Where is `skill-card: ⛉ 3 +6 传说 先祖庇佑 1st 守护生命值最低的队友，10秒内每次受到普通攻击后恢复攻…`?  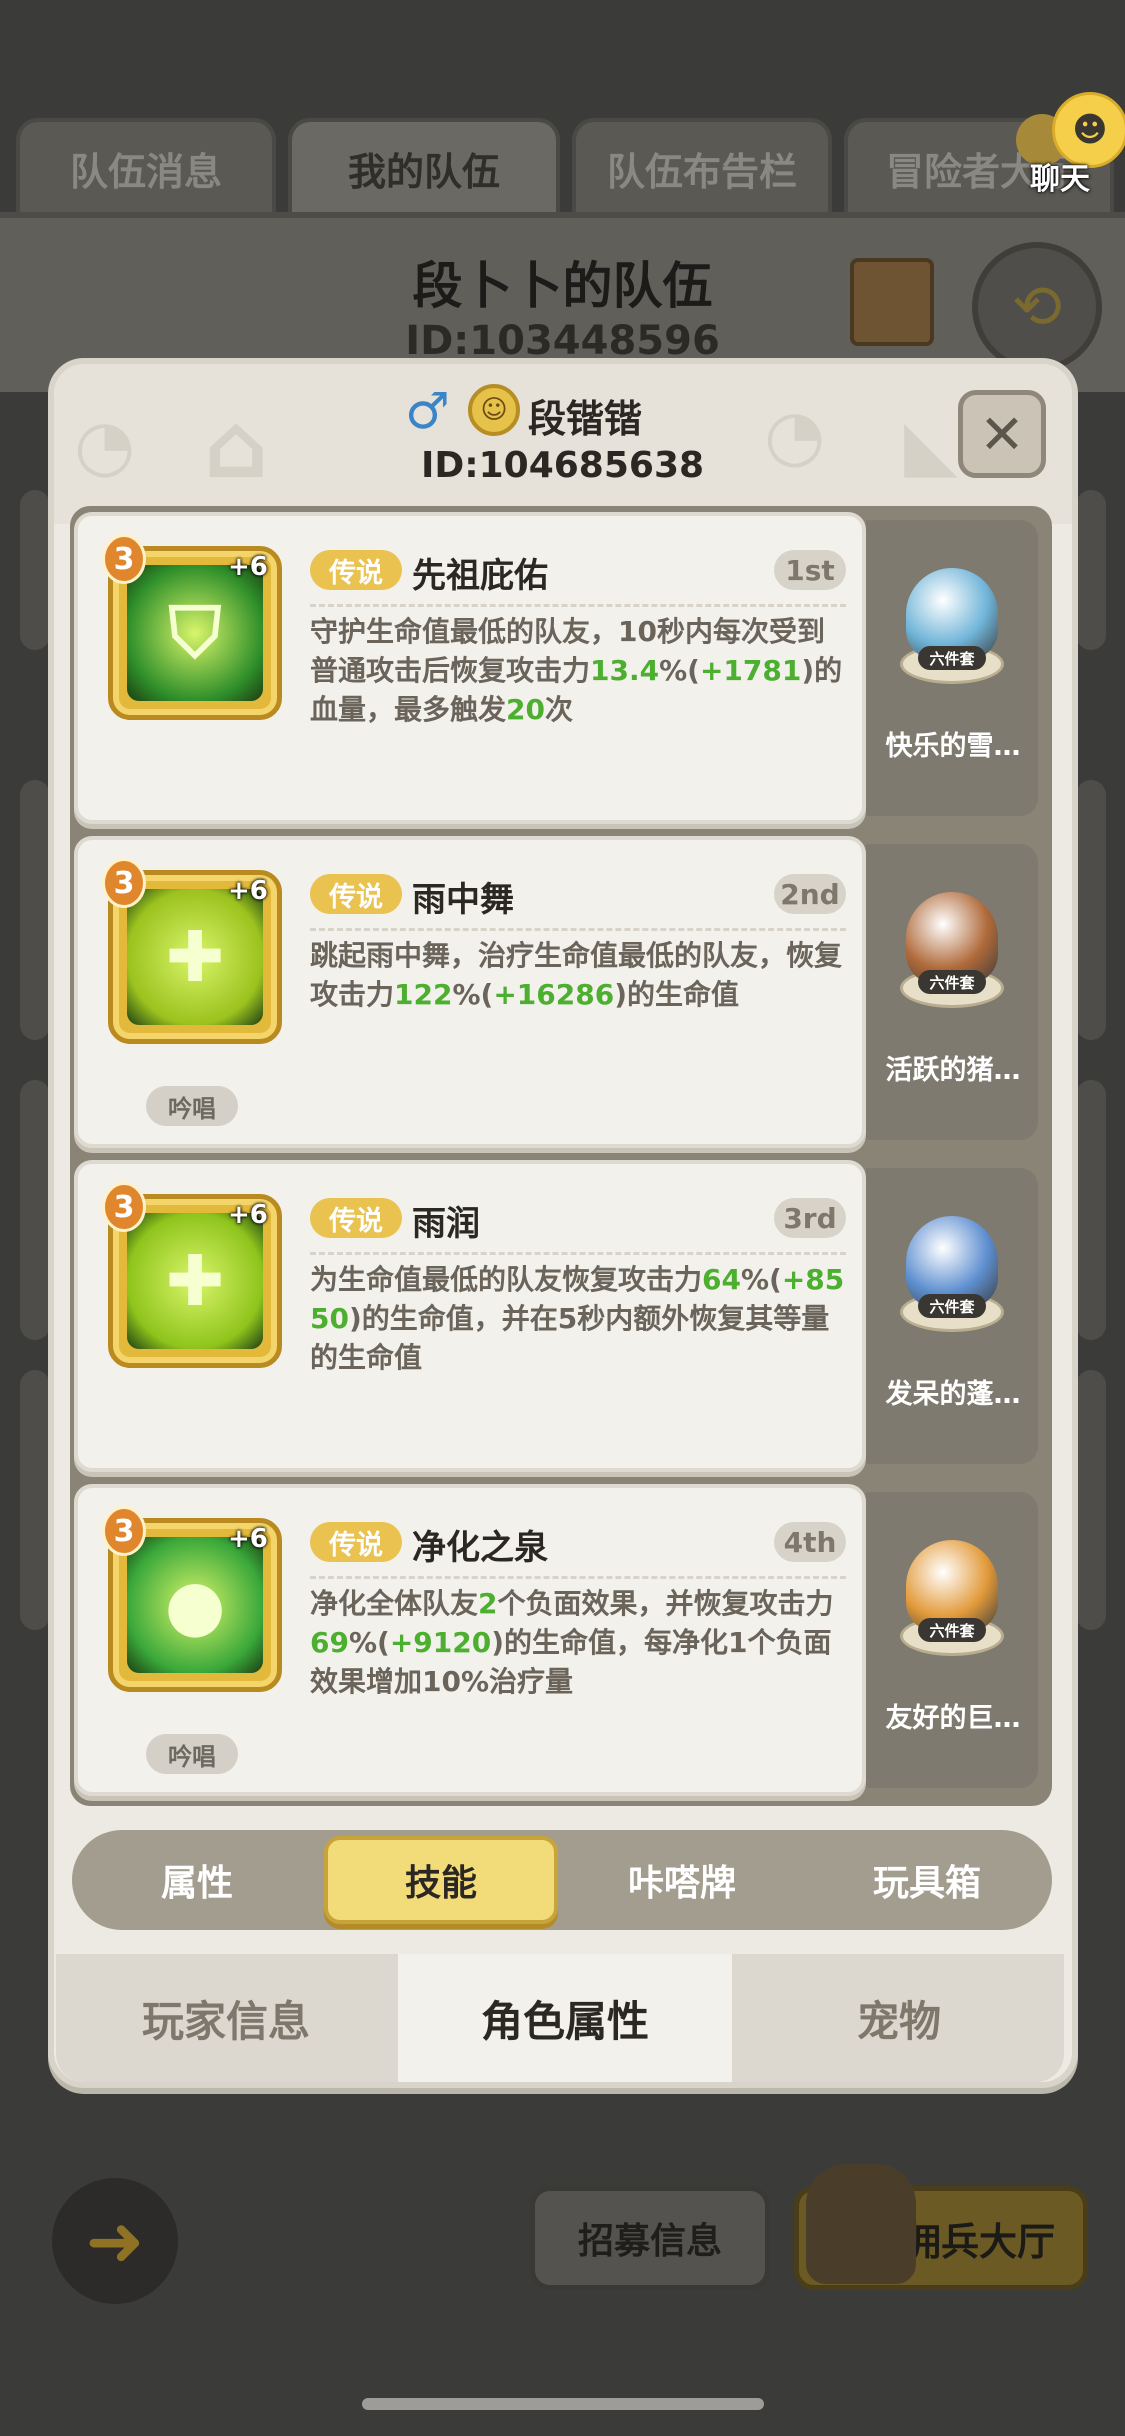 skill-card: ⛉ 3 +6 传说 先祖庇佑 1st 守护生命值最低的队友，10秒内每次受到普通攻击后恢复攻… is located at coordinates (470, 668).